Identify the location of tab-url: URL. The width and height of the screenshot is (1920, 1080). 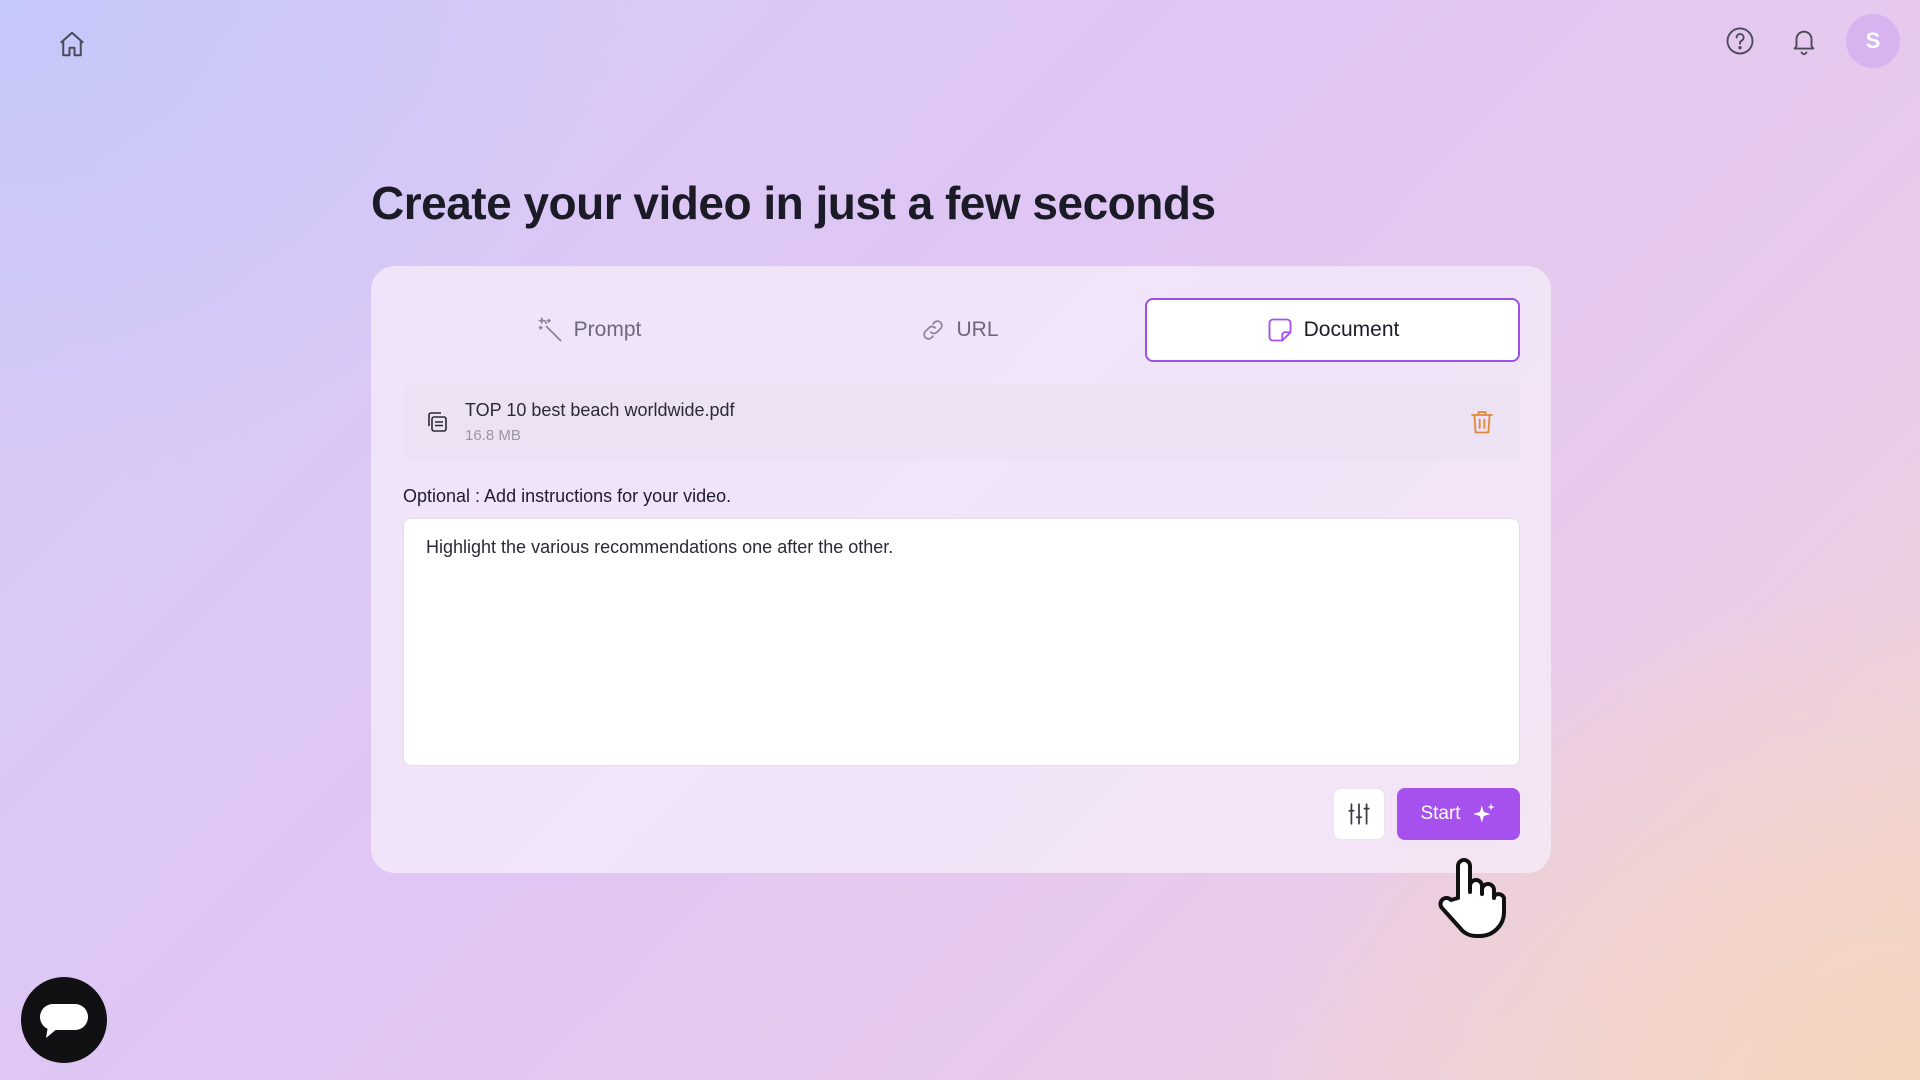
(959, 330).